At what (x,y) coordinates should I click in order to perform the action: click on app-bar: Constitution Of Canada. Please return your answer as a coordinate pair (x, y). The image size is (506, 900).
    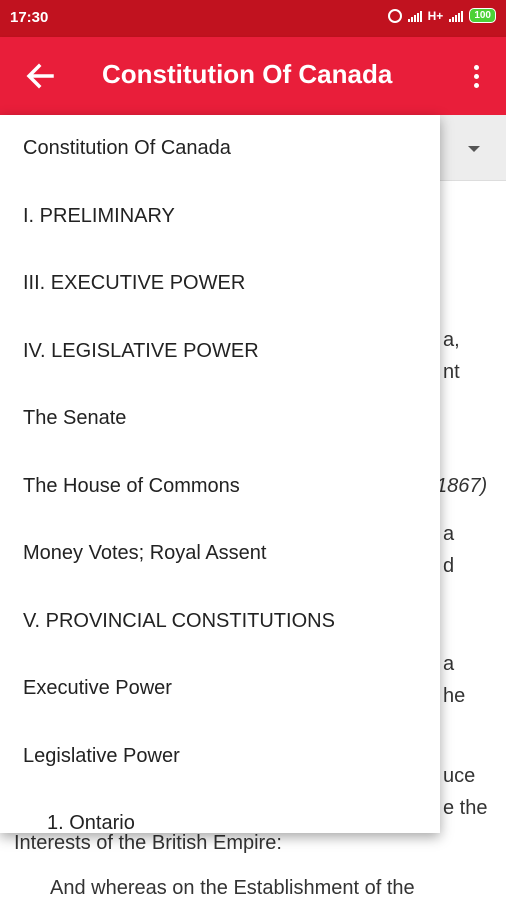
    Looking at the image, I should click on (253, 76).